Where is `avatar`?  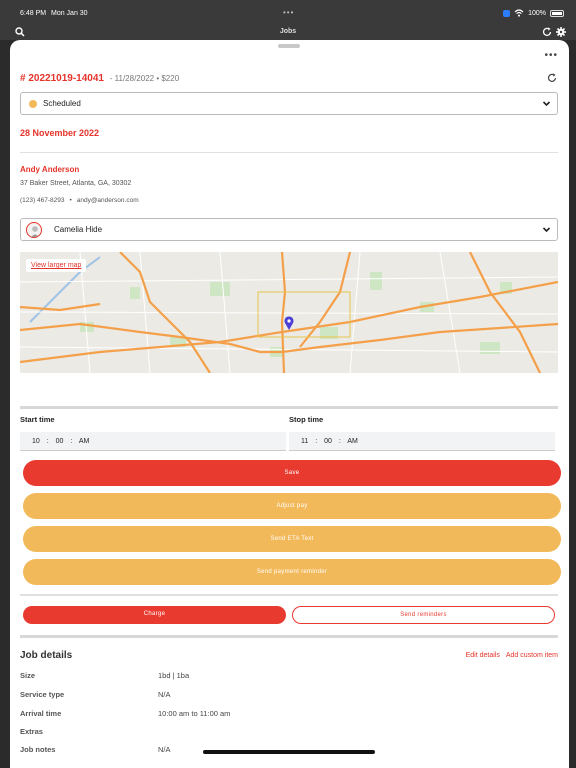
avatar is located at coordinates (34, 230).